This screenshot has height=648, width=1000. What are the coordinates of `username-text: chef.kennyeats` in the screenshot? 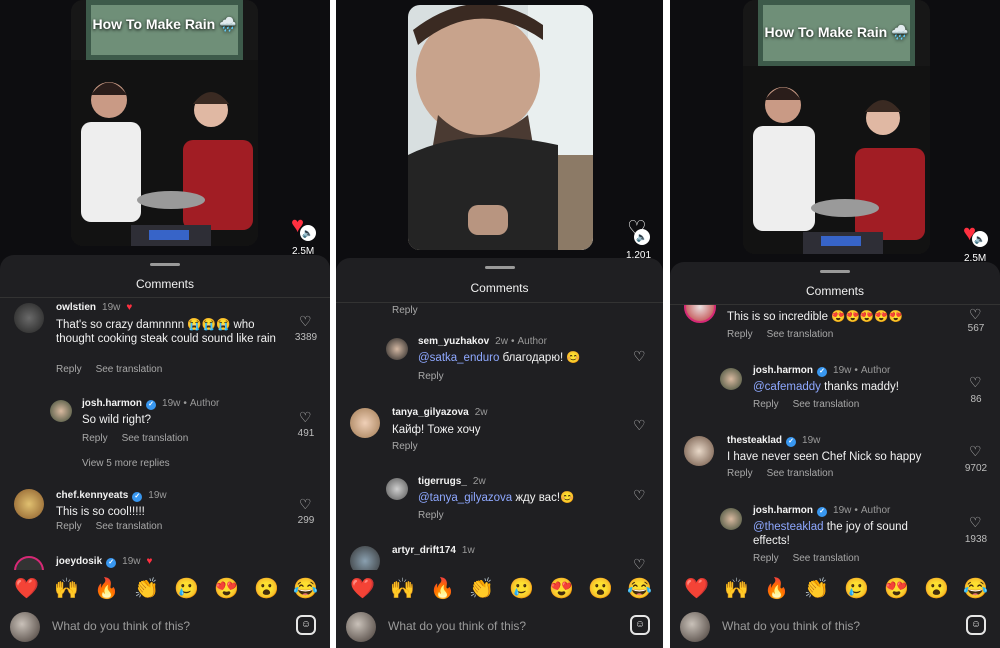 It's located at (92, 495).